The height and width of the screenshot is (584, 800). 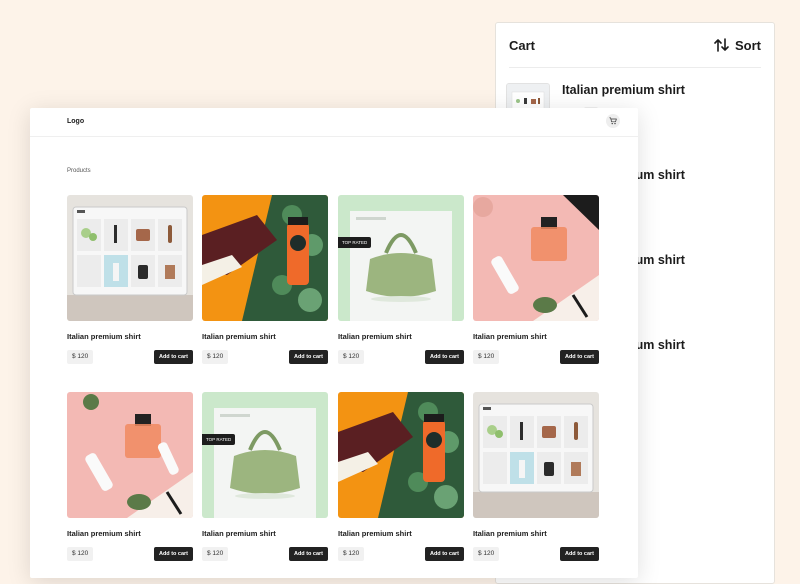 What do you see at coordinates (79, 171) in the screenshot?
I see `section-title: Products` at bounding box center [79, 171].